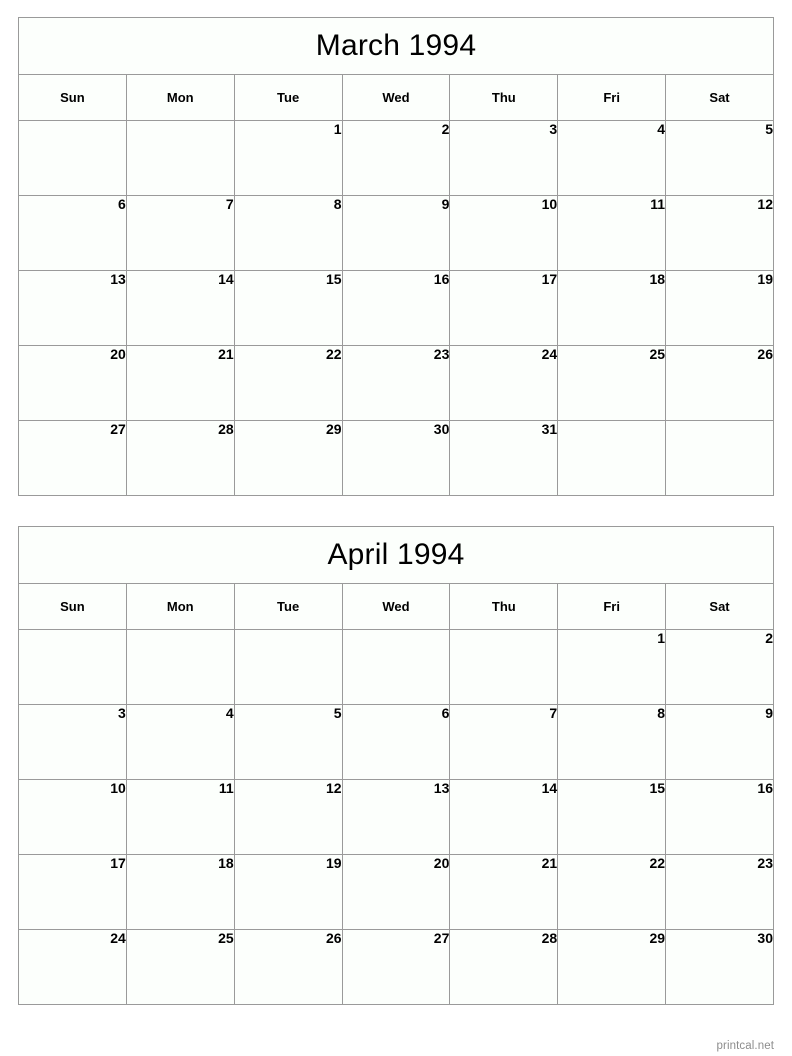 This screenshot has height=1056, width=792. What do you see at coordinates (745, 1046) in the screenshot?
I see `site-credit: printcal.net` at bounding box center [745, 1046].